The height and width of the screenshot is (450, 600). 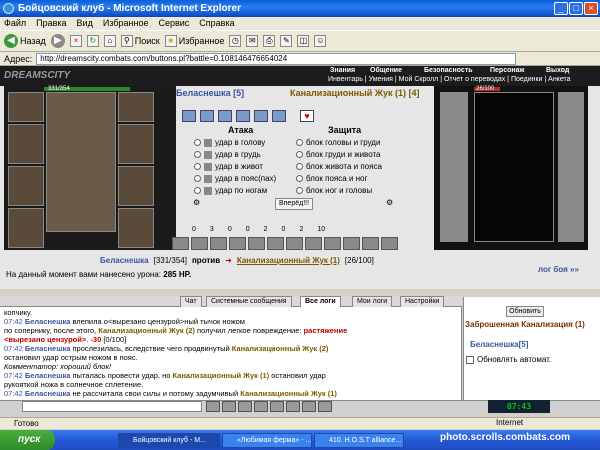 What do you see at coordinates (85, 23) in the screenshot?
I see `menu-view: Вид` at bounding box center [85, 23].